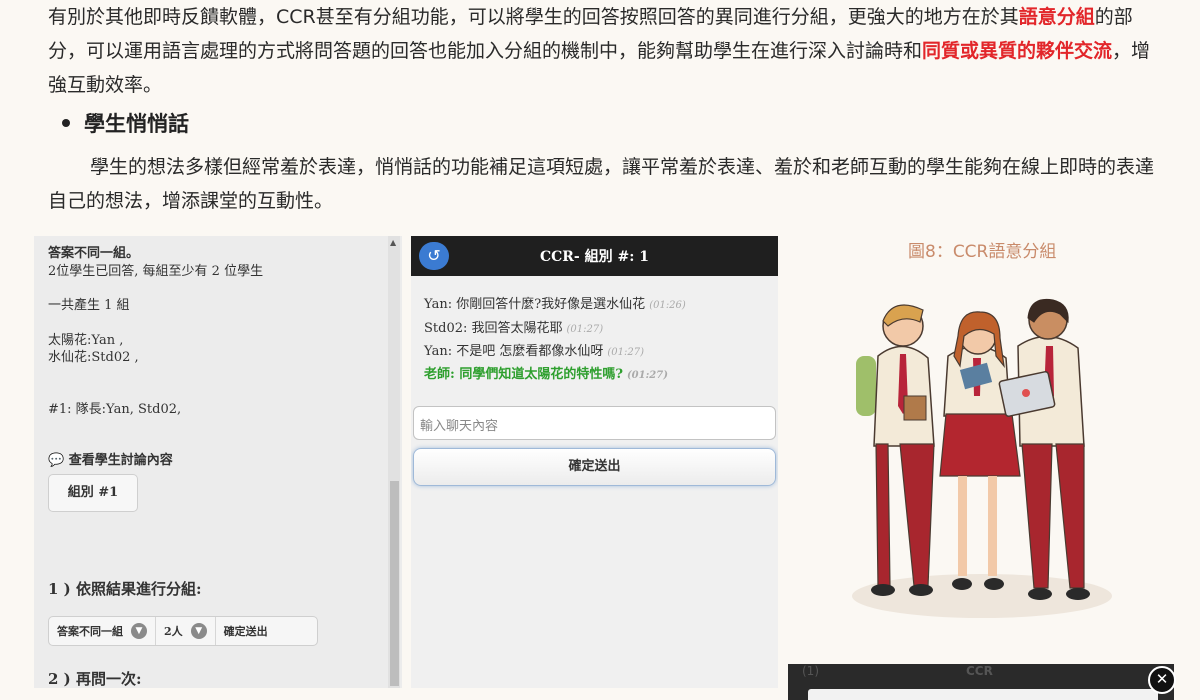 This screenshot has width=1200, height=700. I want to click on scroll-up-icon: ▲, so click(393, 242).